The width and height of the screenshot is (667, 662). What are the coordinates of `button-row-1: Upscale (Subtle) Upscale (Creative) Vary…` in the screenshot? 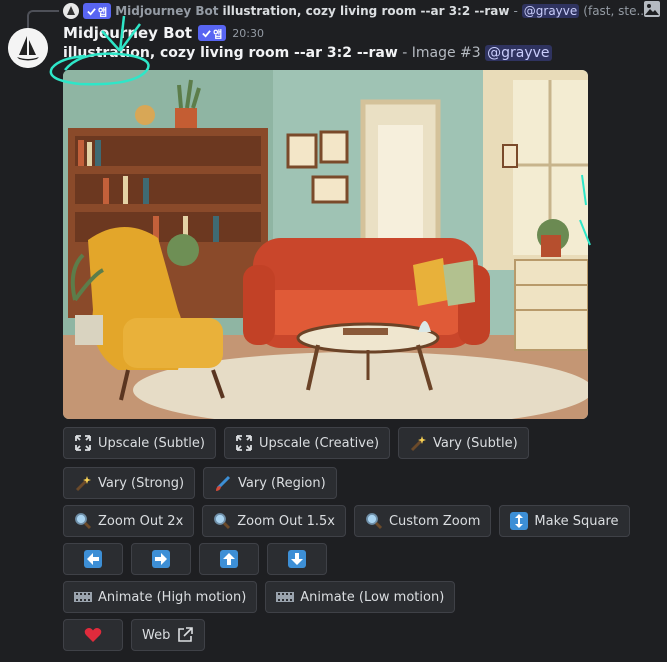 It's located at (296, 443).